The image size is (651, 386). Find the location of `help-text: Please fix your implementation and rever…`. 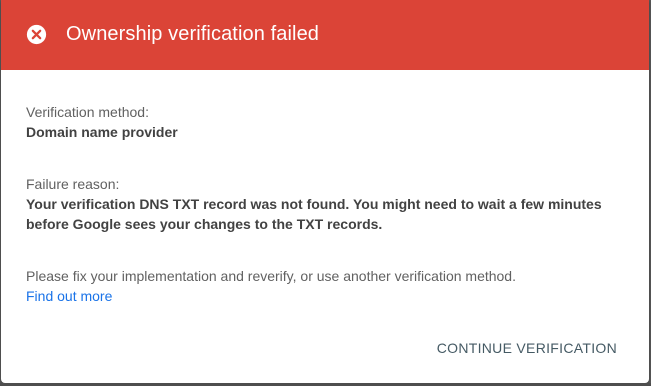

help-text: Please fix your implementation and rever… is located at coordinates (271, 276).